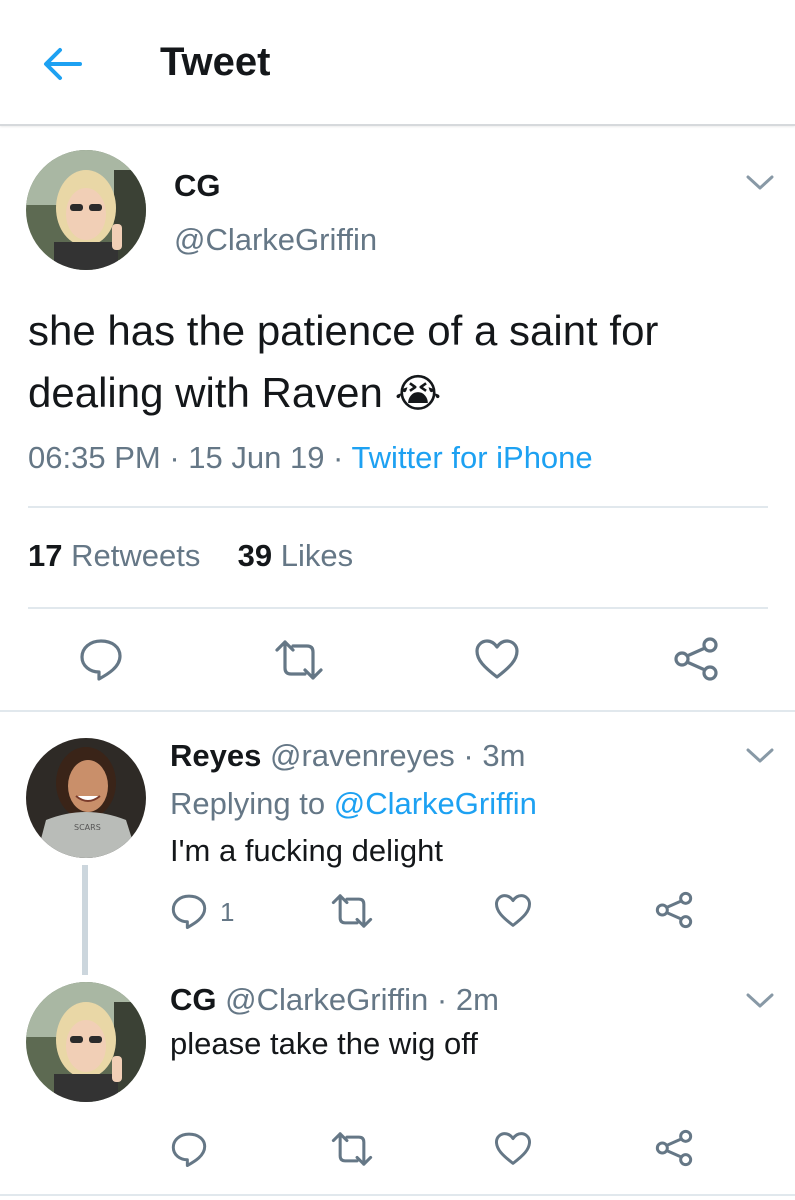 The width and height of the screenshot is (795, 1200). I want to click on back-arrow-icon, so click(62, 64).